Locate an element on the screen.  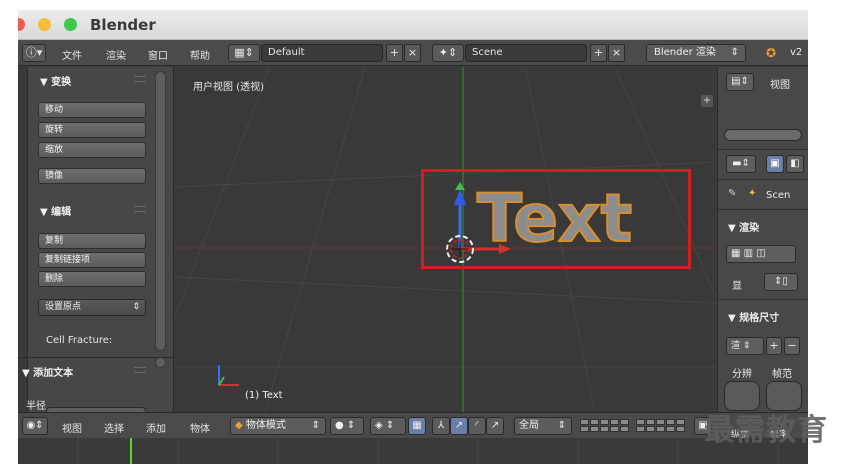
remove-preset-button: − is located at coordinates (792, 346).